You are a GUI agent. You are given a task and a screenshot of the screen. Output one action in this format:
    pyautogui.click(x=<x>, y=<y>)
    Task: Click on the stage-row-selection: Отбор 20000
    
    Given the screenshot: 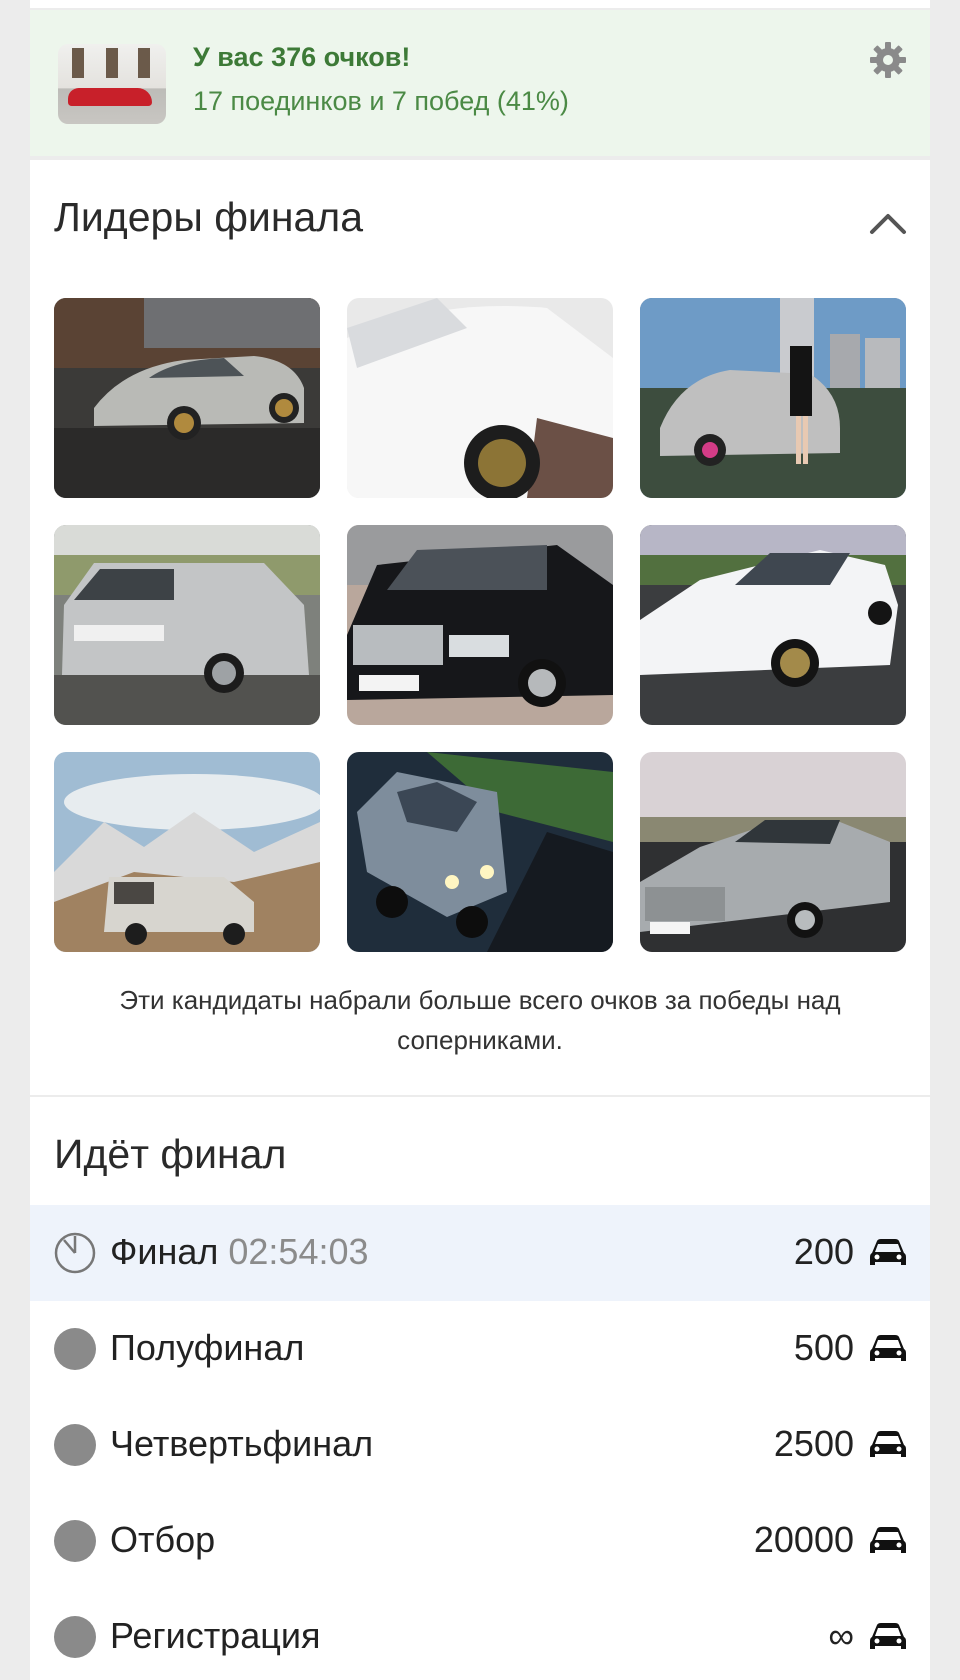 What is the action you would take?
    pyautogui.click(x=480, y=1541)
    